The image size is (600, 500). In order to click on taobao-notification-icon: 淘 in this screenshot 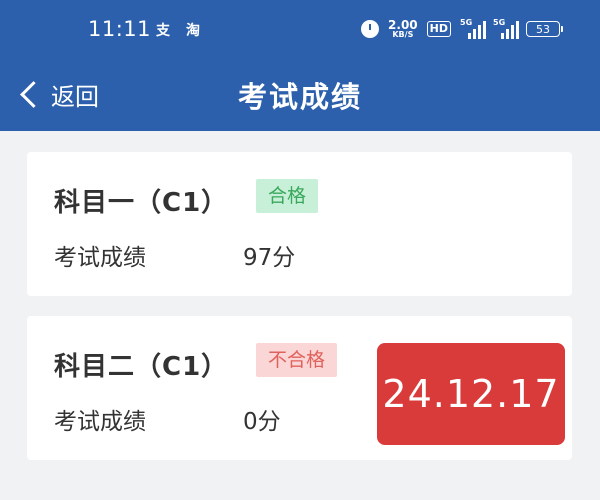, I will do `click(193, 31)`.